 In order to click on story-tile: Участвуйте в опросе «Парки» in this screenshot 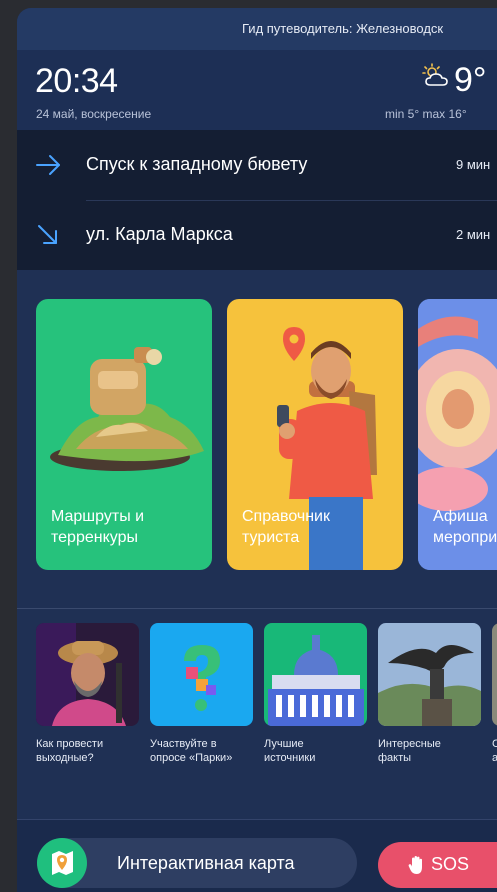, I will do `click(201, 694)`.